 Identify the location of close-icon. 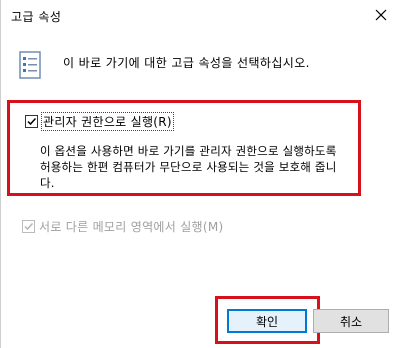
(381, 15).